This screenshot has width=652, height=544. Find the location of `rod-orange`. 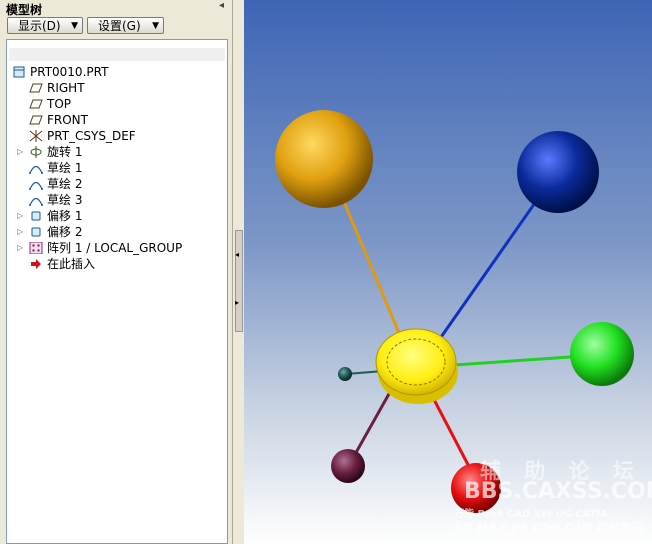

rod-orange is located at coordinates (370, 265).